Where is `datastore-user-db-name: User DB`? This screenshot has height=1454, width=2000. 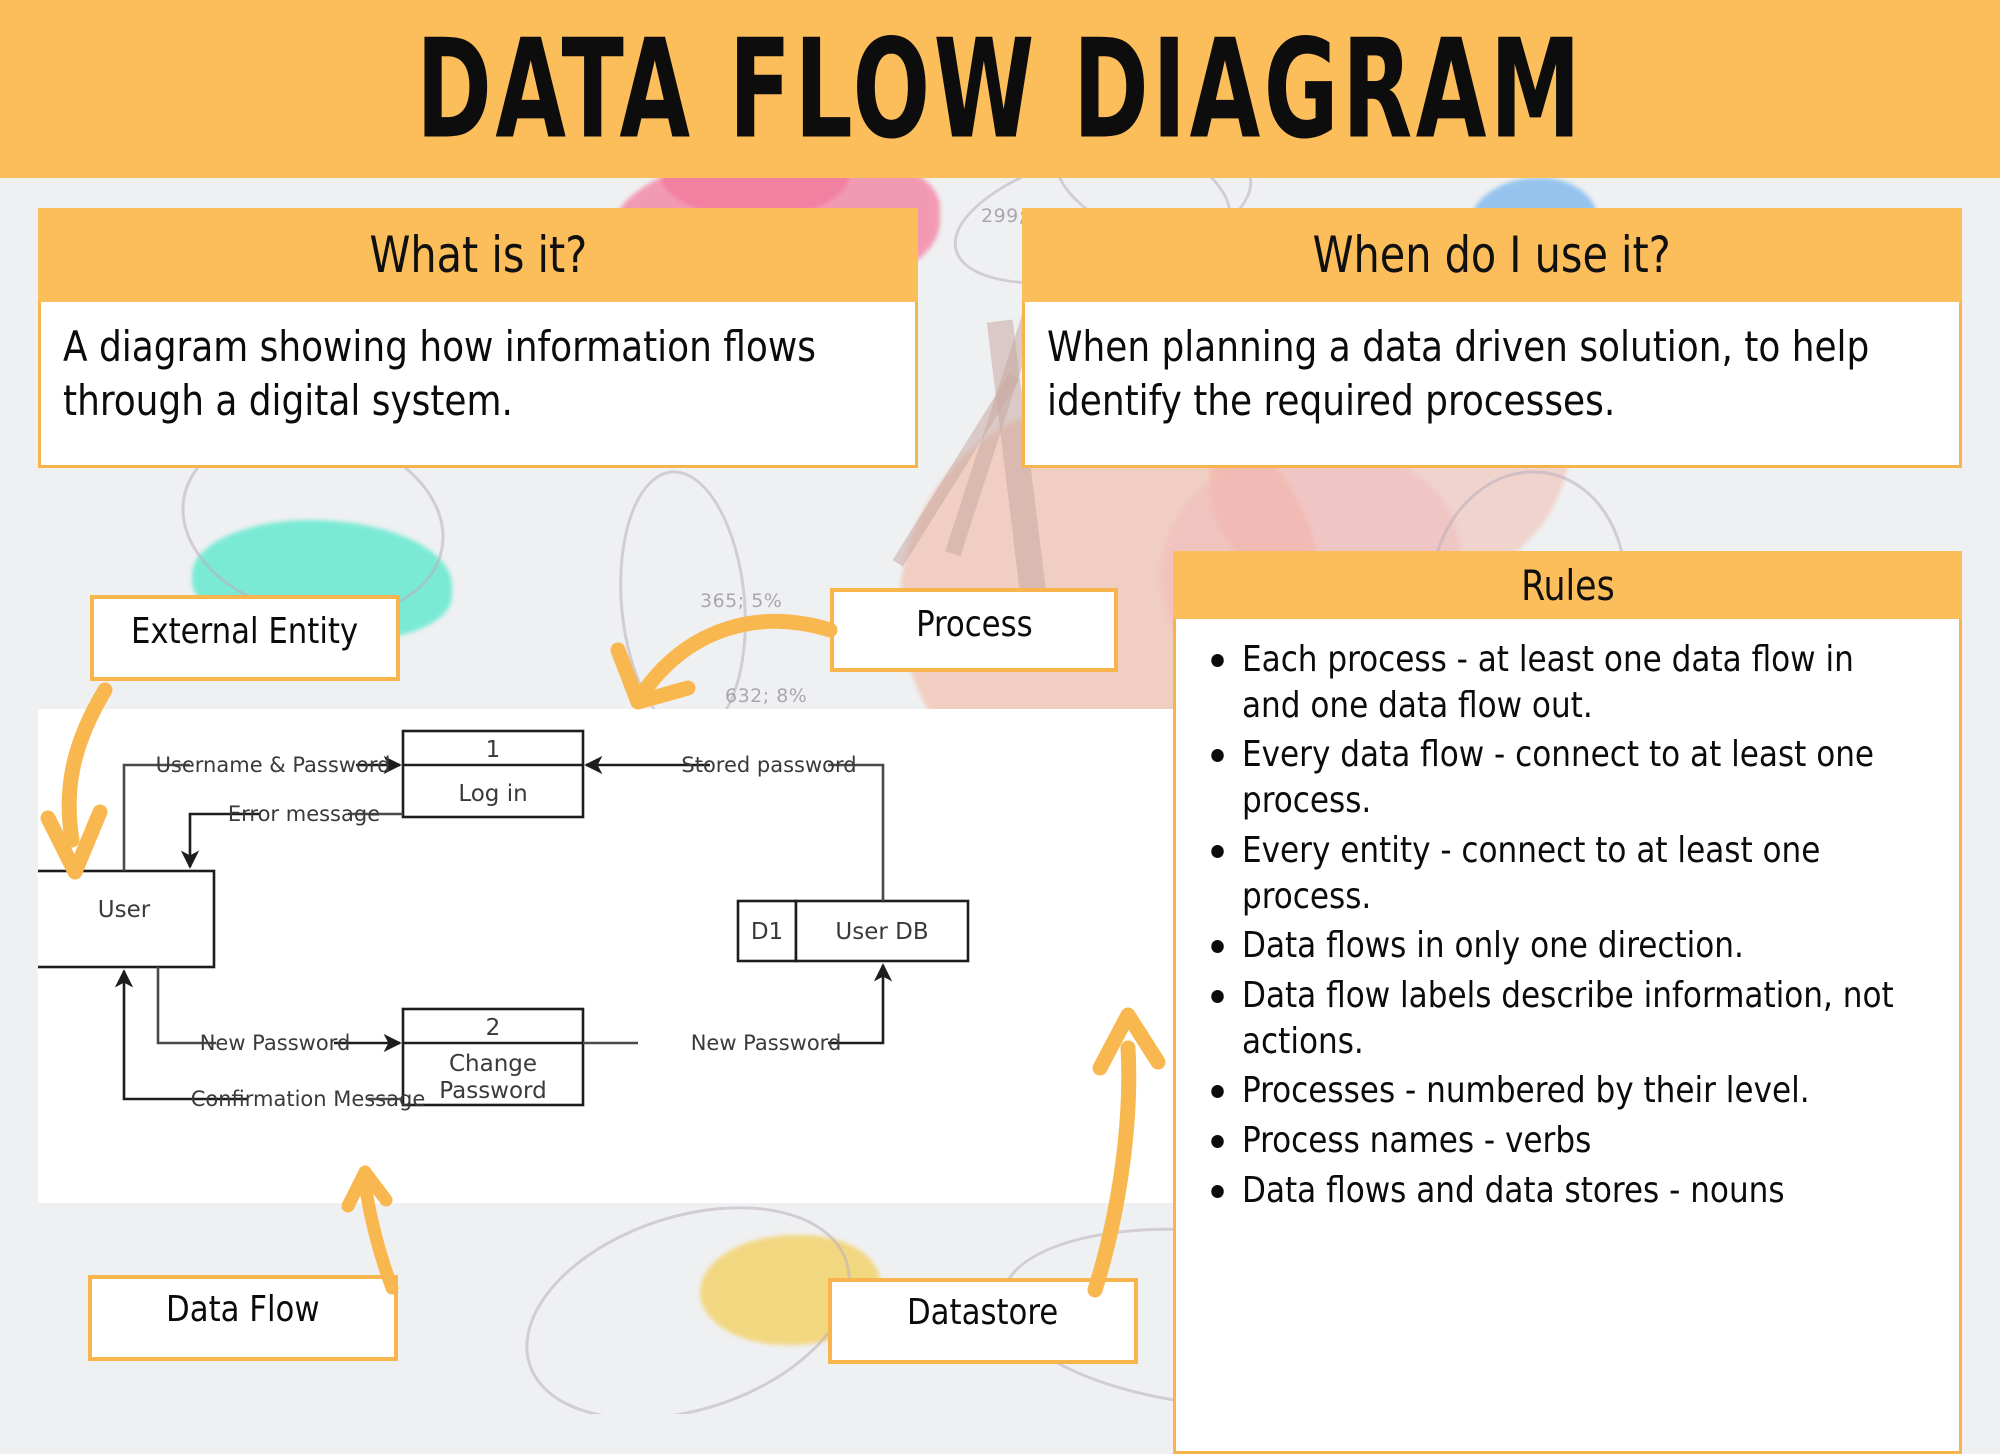
datastore-user-db-name: User DB is located at coordinates (881, 932).